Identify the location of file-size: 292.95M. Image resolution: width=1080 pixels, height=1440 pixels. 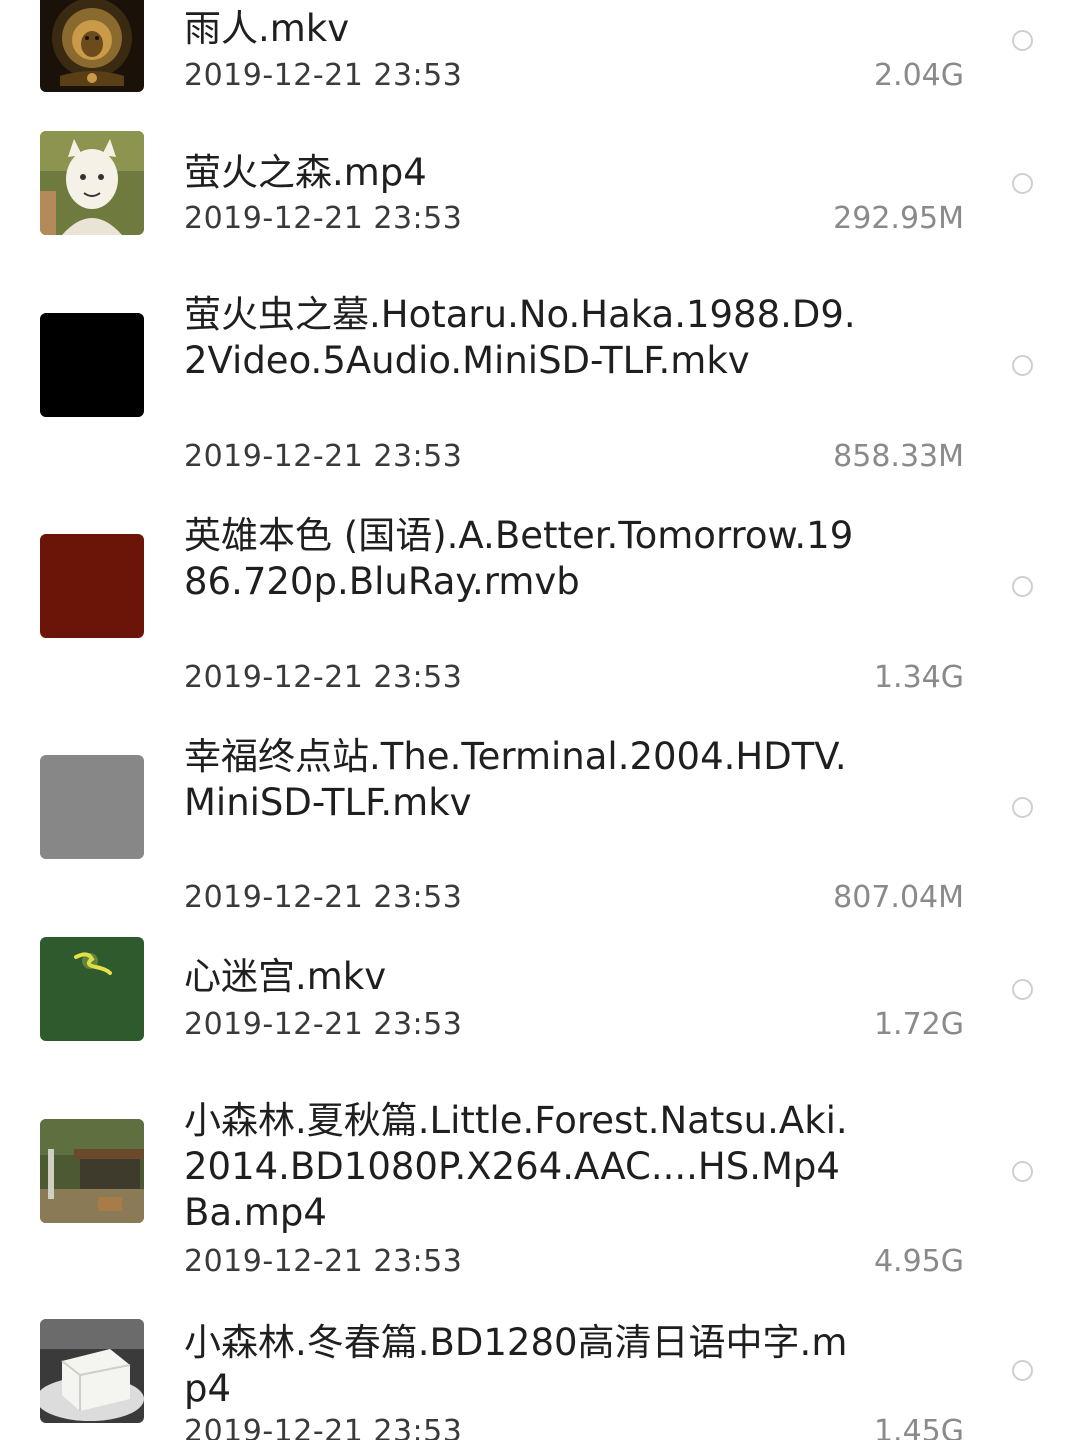
(898, 218).